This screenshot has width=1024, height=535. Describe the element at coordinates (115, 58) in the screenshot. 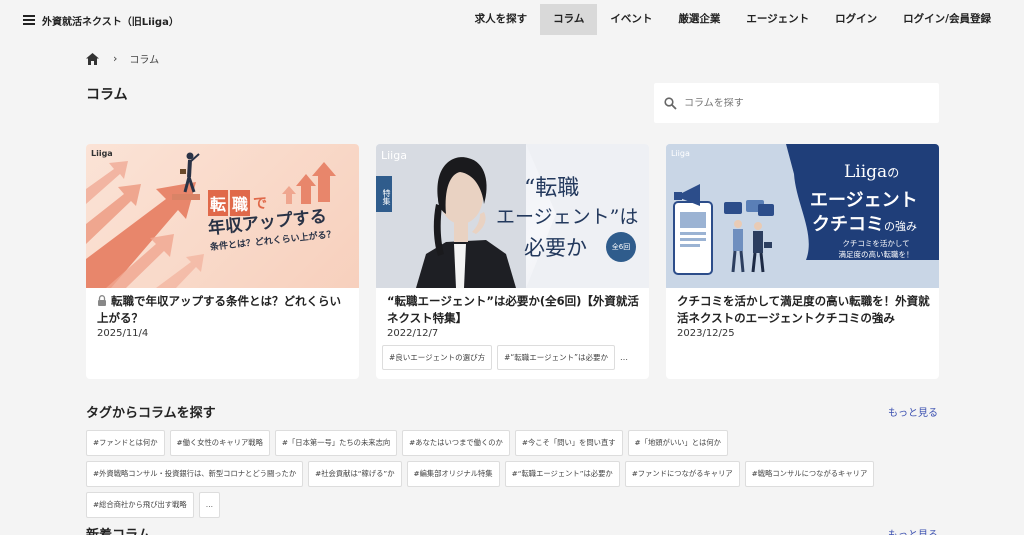

I see `chevron-right-icon: ›` at that location.